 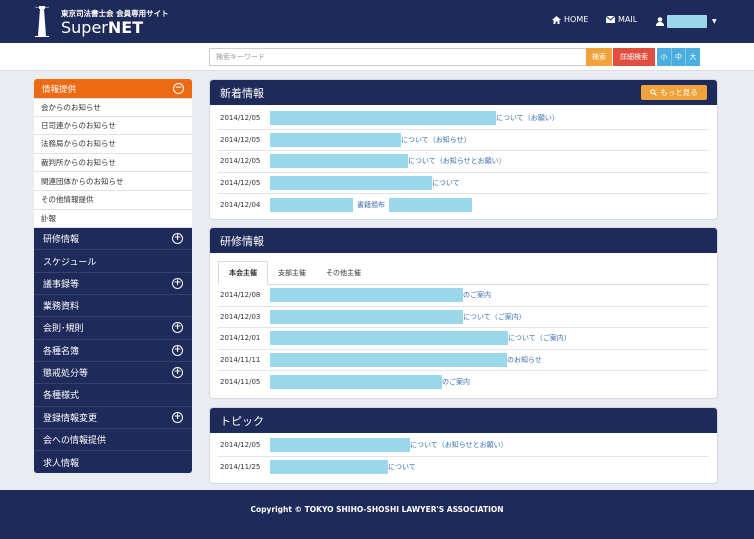 What do you see at coordinates (463, 273) in the screenshot?
I see `training-tabs: 本会主催 支部主催 その他主催` at bounding box center [463, 273].